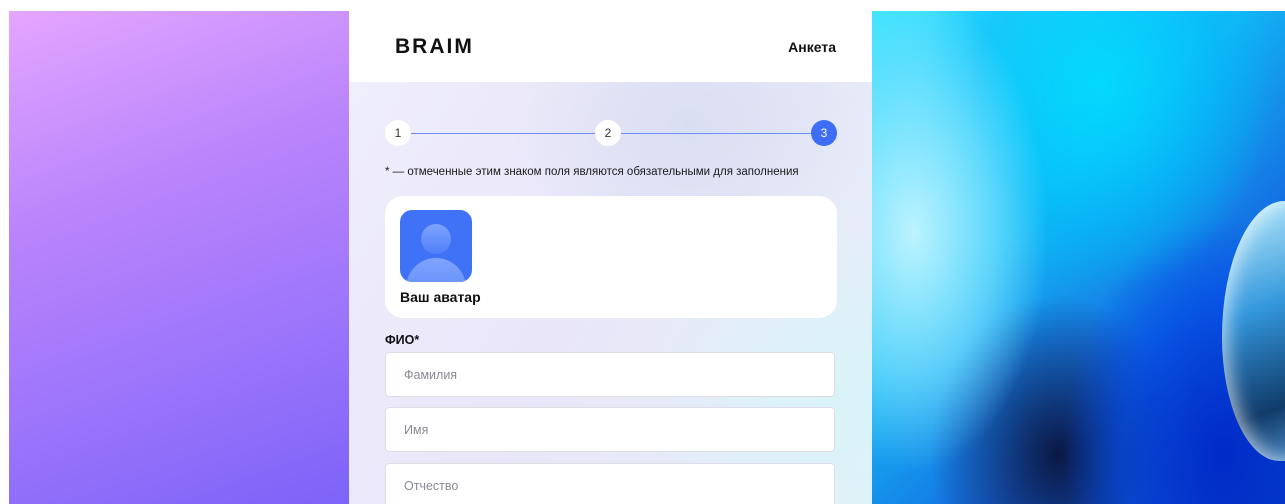  Describe the element at coordinates (610, 374) in the screenshot. I see `last-name-input` at that location.